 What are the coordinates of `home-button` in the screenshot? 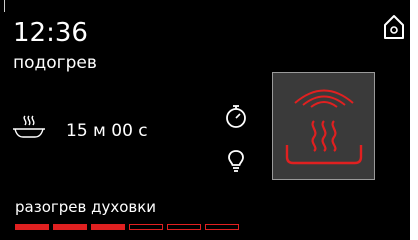 It's located at (394, 27).